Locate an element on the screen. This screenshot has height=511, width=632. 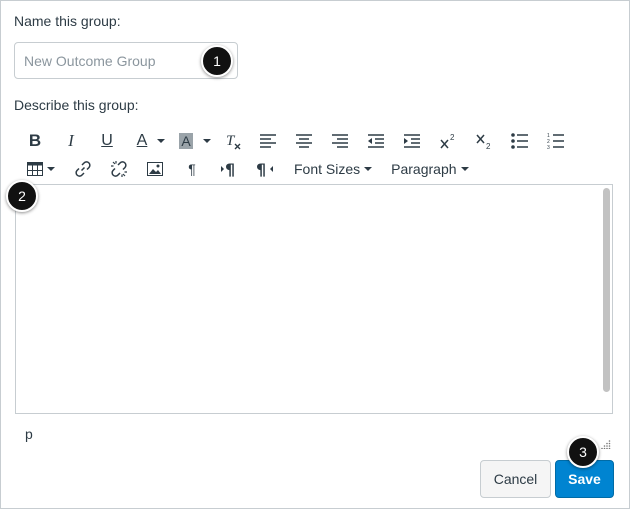
editor-scrollbar is located at coordinates (606, 290).